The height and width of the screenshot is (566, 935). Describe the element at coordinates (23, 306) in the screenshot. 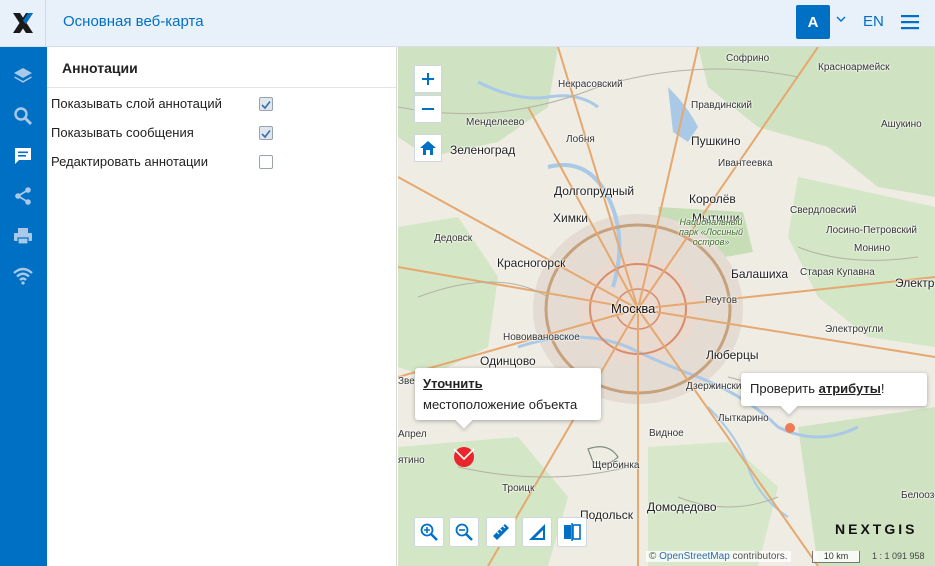

I see `left-sidebar` at that location.